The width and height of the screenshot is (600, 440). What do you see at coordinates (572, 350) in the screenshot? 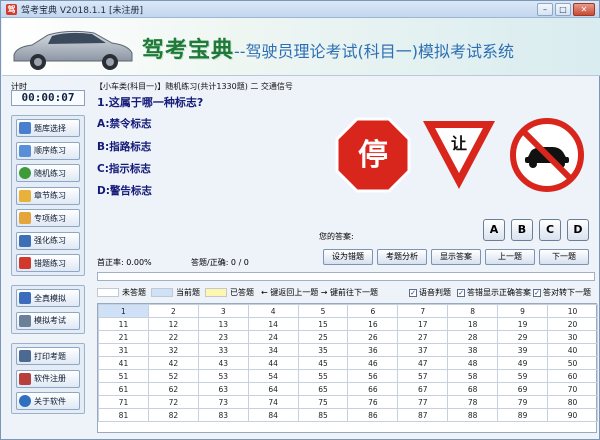
I see `question-cell: 40` at bounding box center [572, 350].